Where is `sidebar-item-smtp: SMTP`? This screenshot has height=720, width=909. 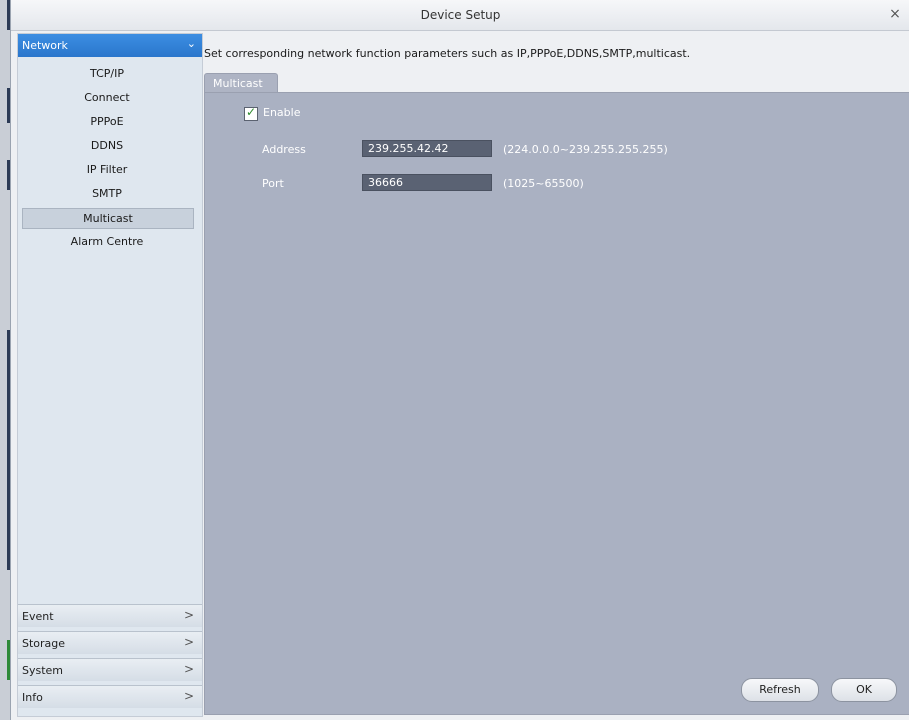
sidebar-item-smtp: SMTP is located at coordinates (107, 194).